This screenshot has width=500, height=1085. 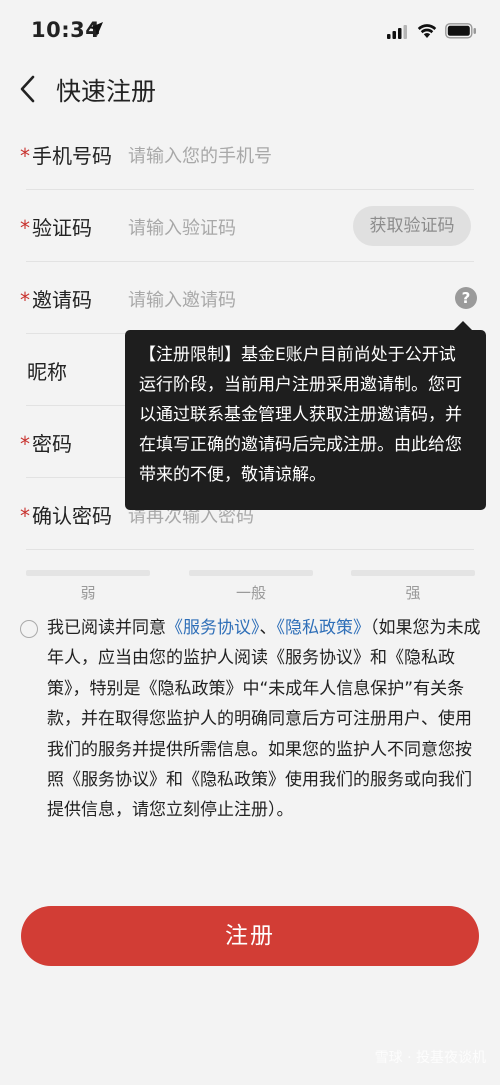 I want to click on watermark: 雪球 · 投基夜谈机, so click(x=430, y=1058).